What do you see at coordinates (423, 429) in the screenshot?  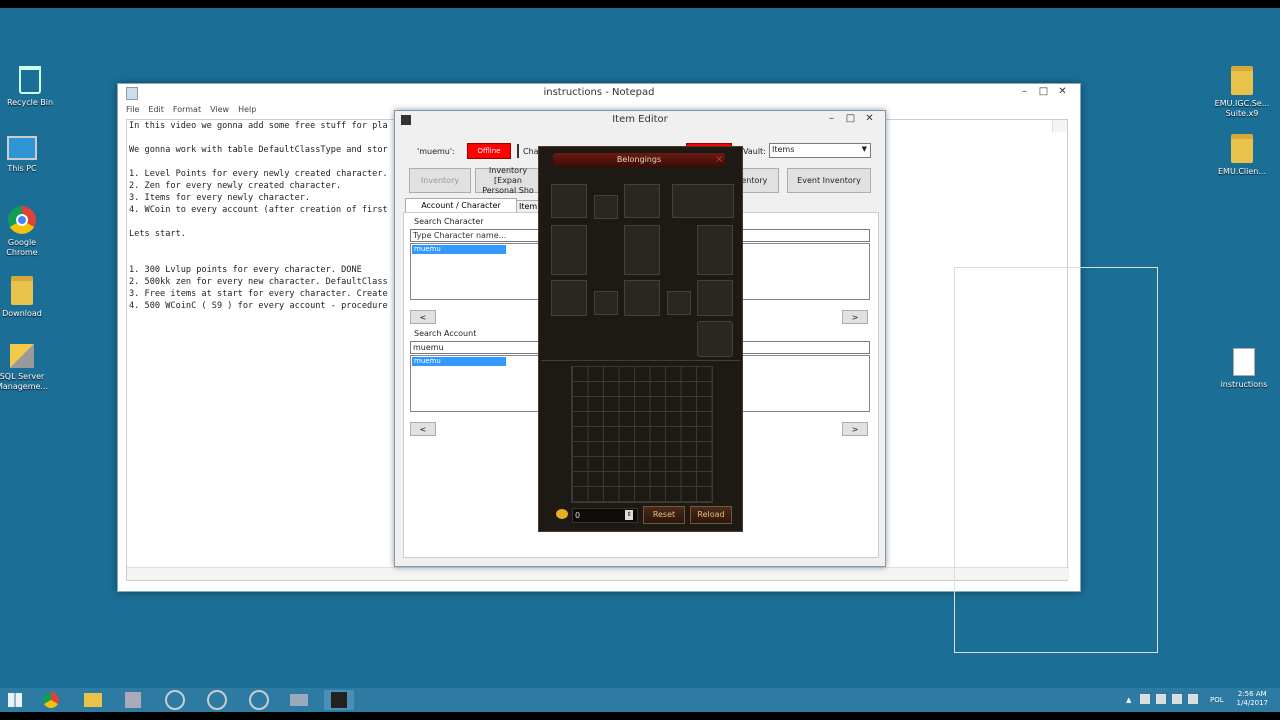 I see `account-prev-button: <` at bounding box center [423, 429].